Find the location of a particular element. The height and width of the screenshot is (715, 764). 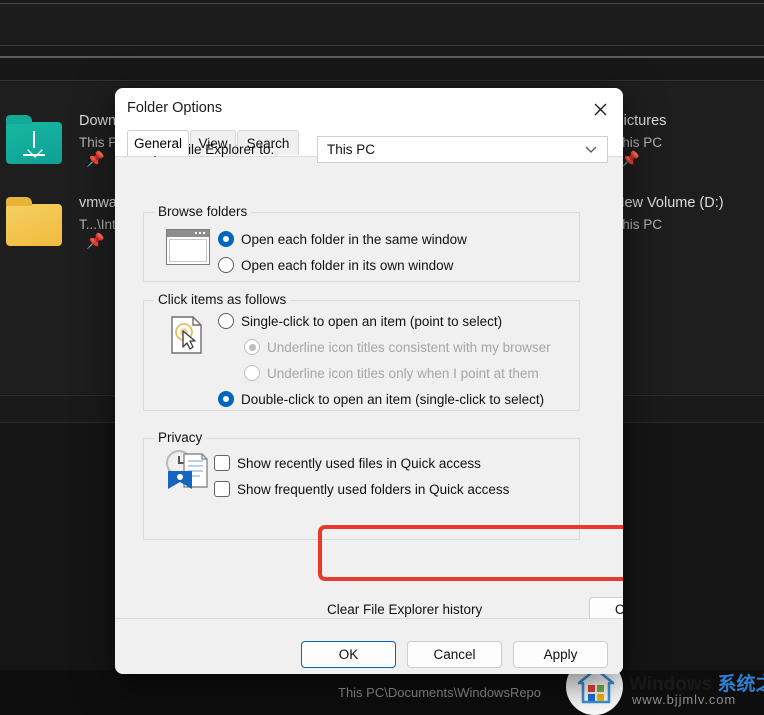

window-preview-icon is located at coordinates (188, 247).